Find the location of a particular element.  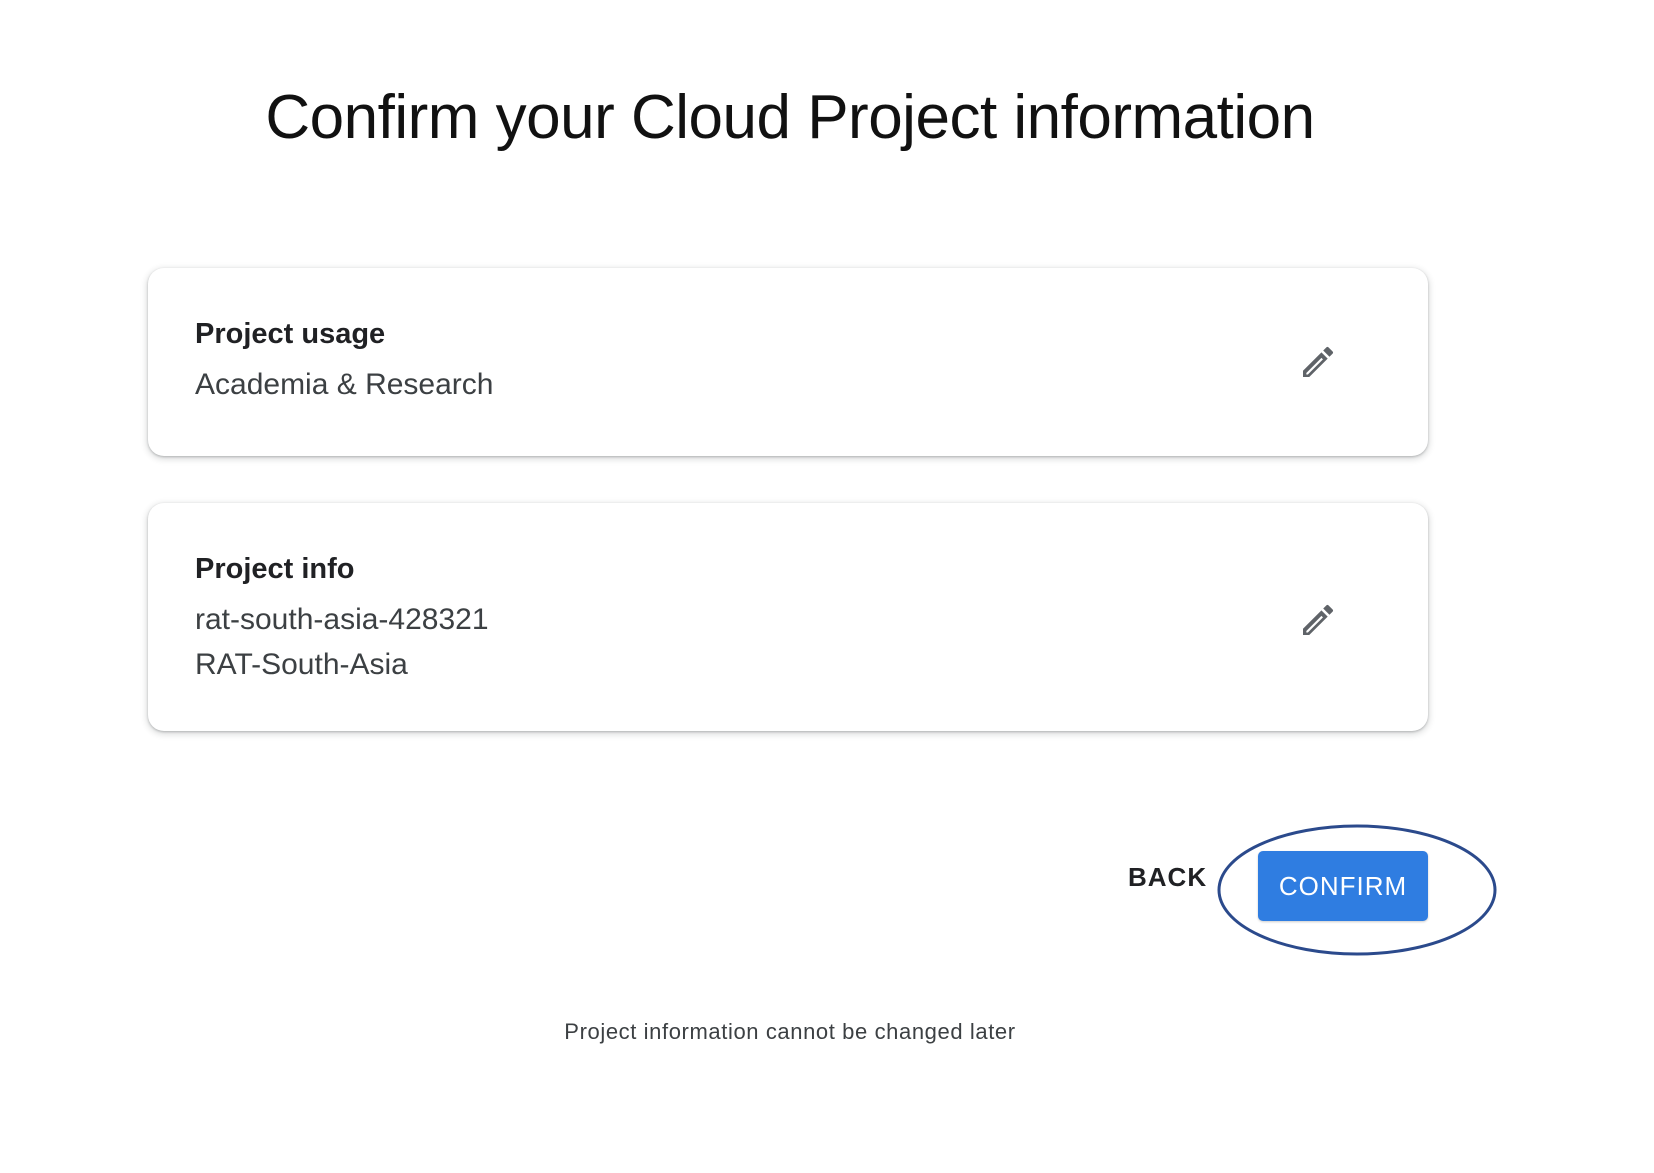

project-info-heading: Project info is located at coordinates (275, 569).